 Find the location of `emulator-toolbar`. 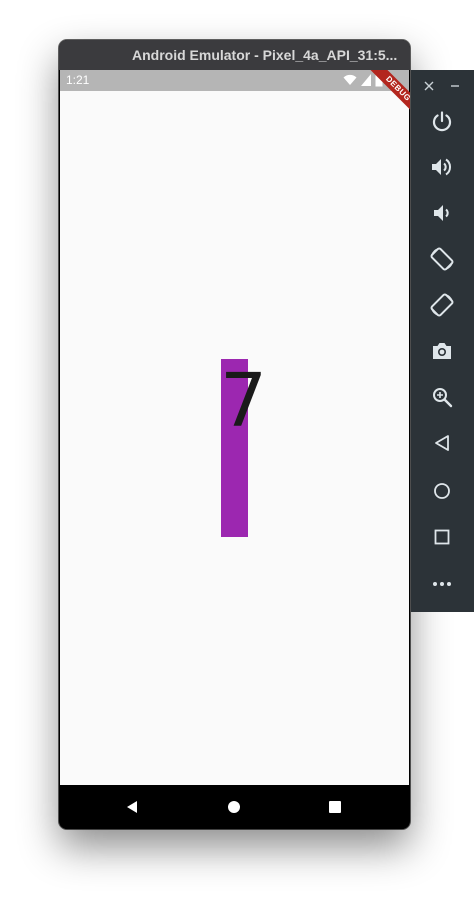

emulator-toolbar is located at coordinates (442, 341).